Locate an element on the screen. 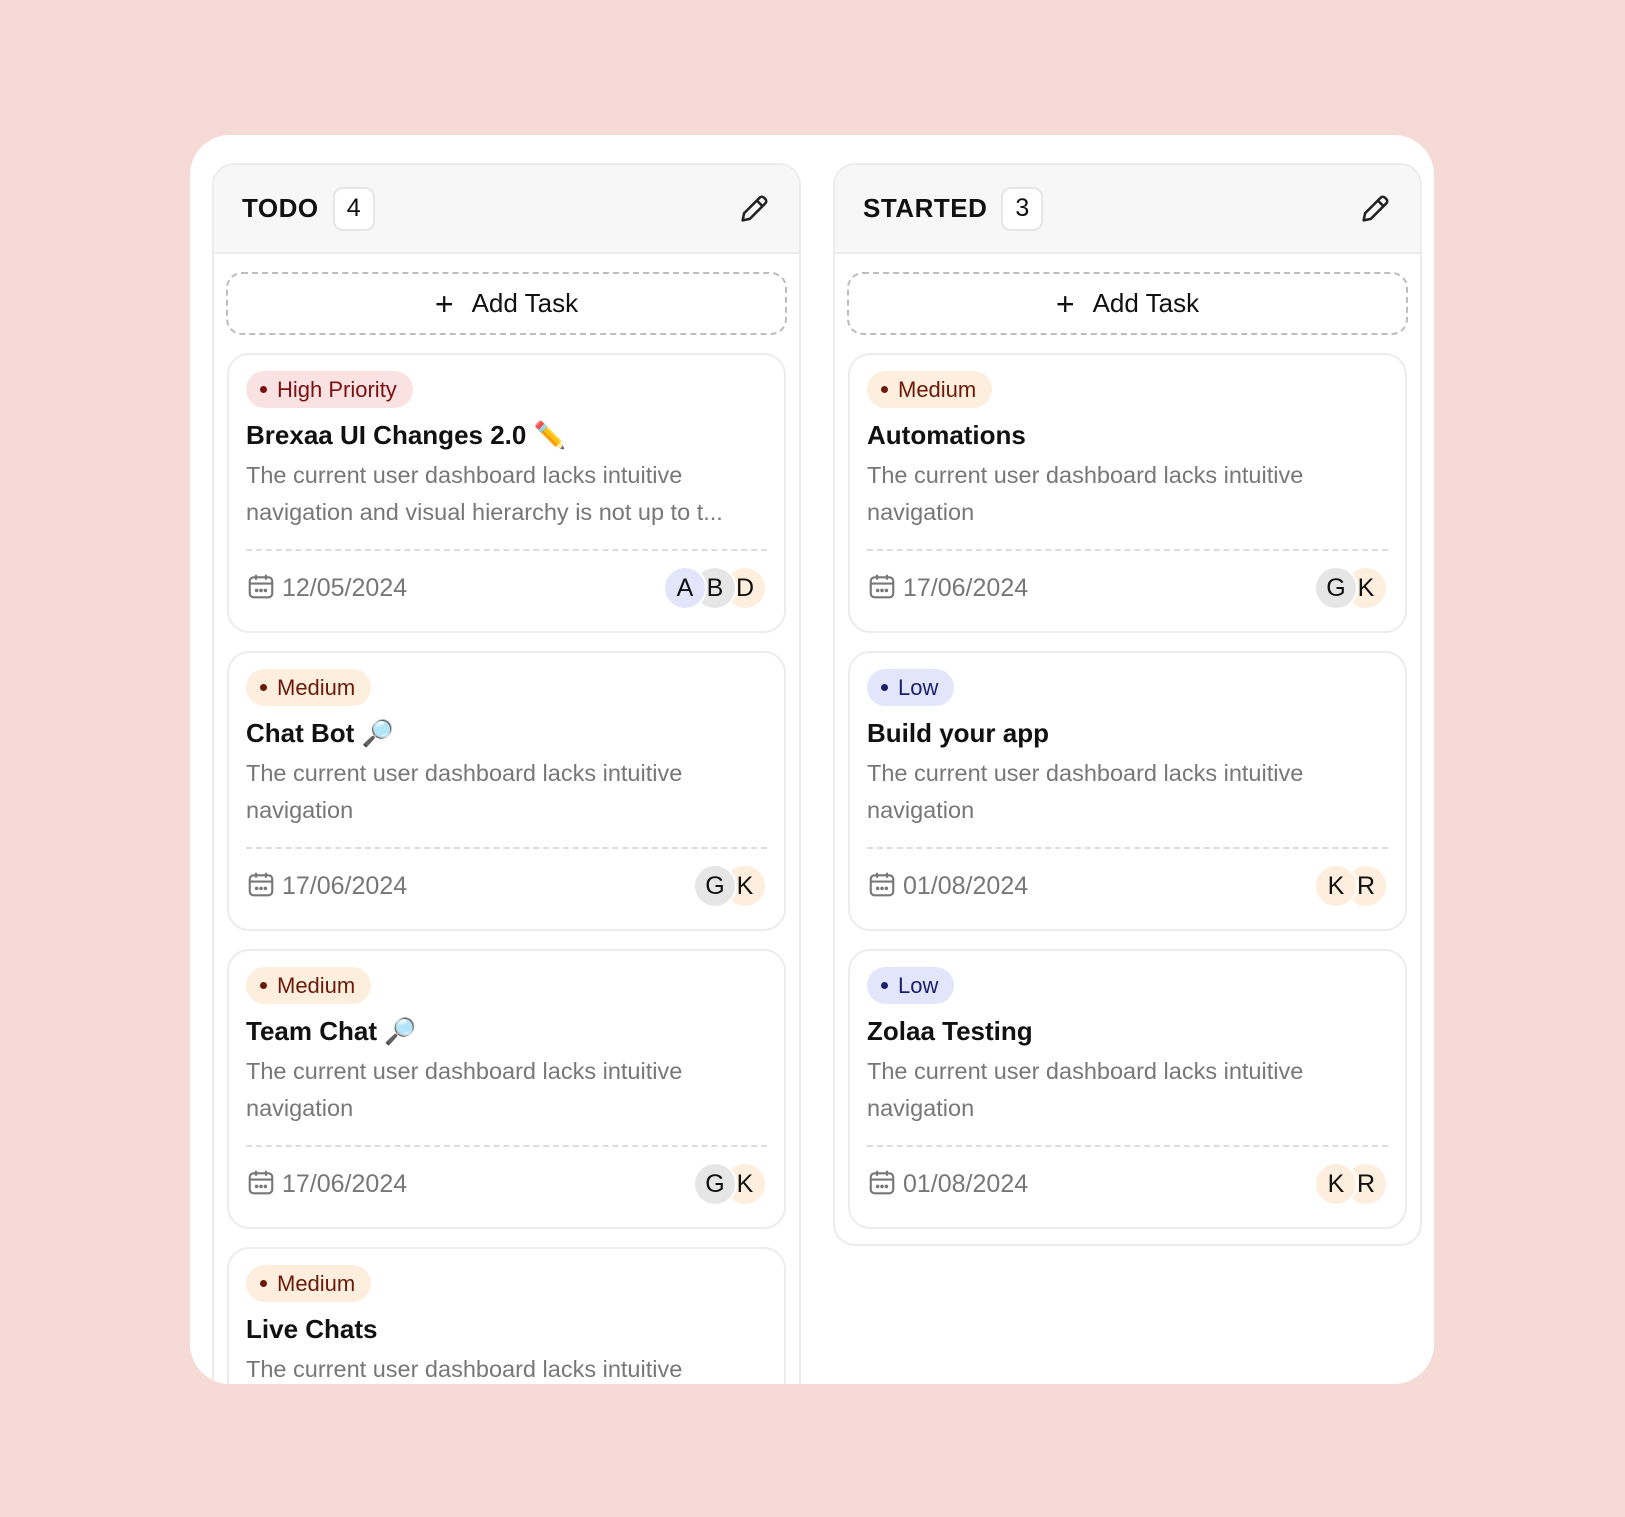 This screenshot has height=1517, width=1625. task-title: Automations is located at coordinates (946, 435).